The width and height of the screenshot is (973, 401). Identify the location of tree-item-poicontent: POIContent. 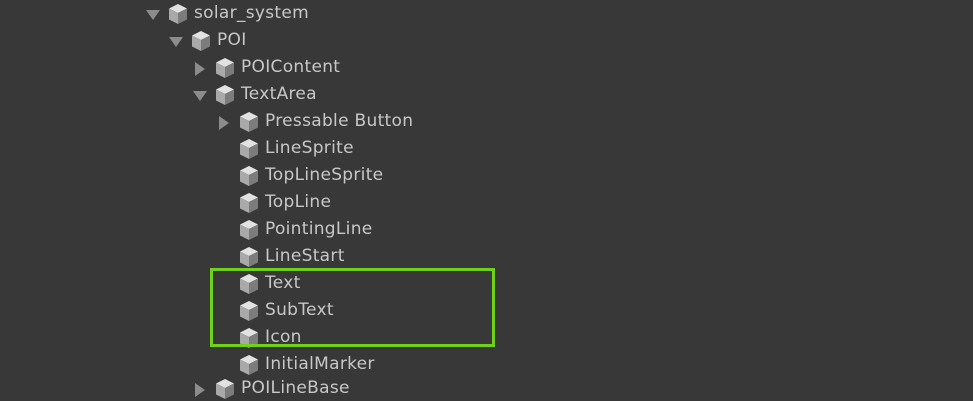
(266, 67).